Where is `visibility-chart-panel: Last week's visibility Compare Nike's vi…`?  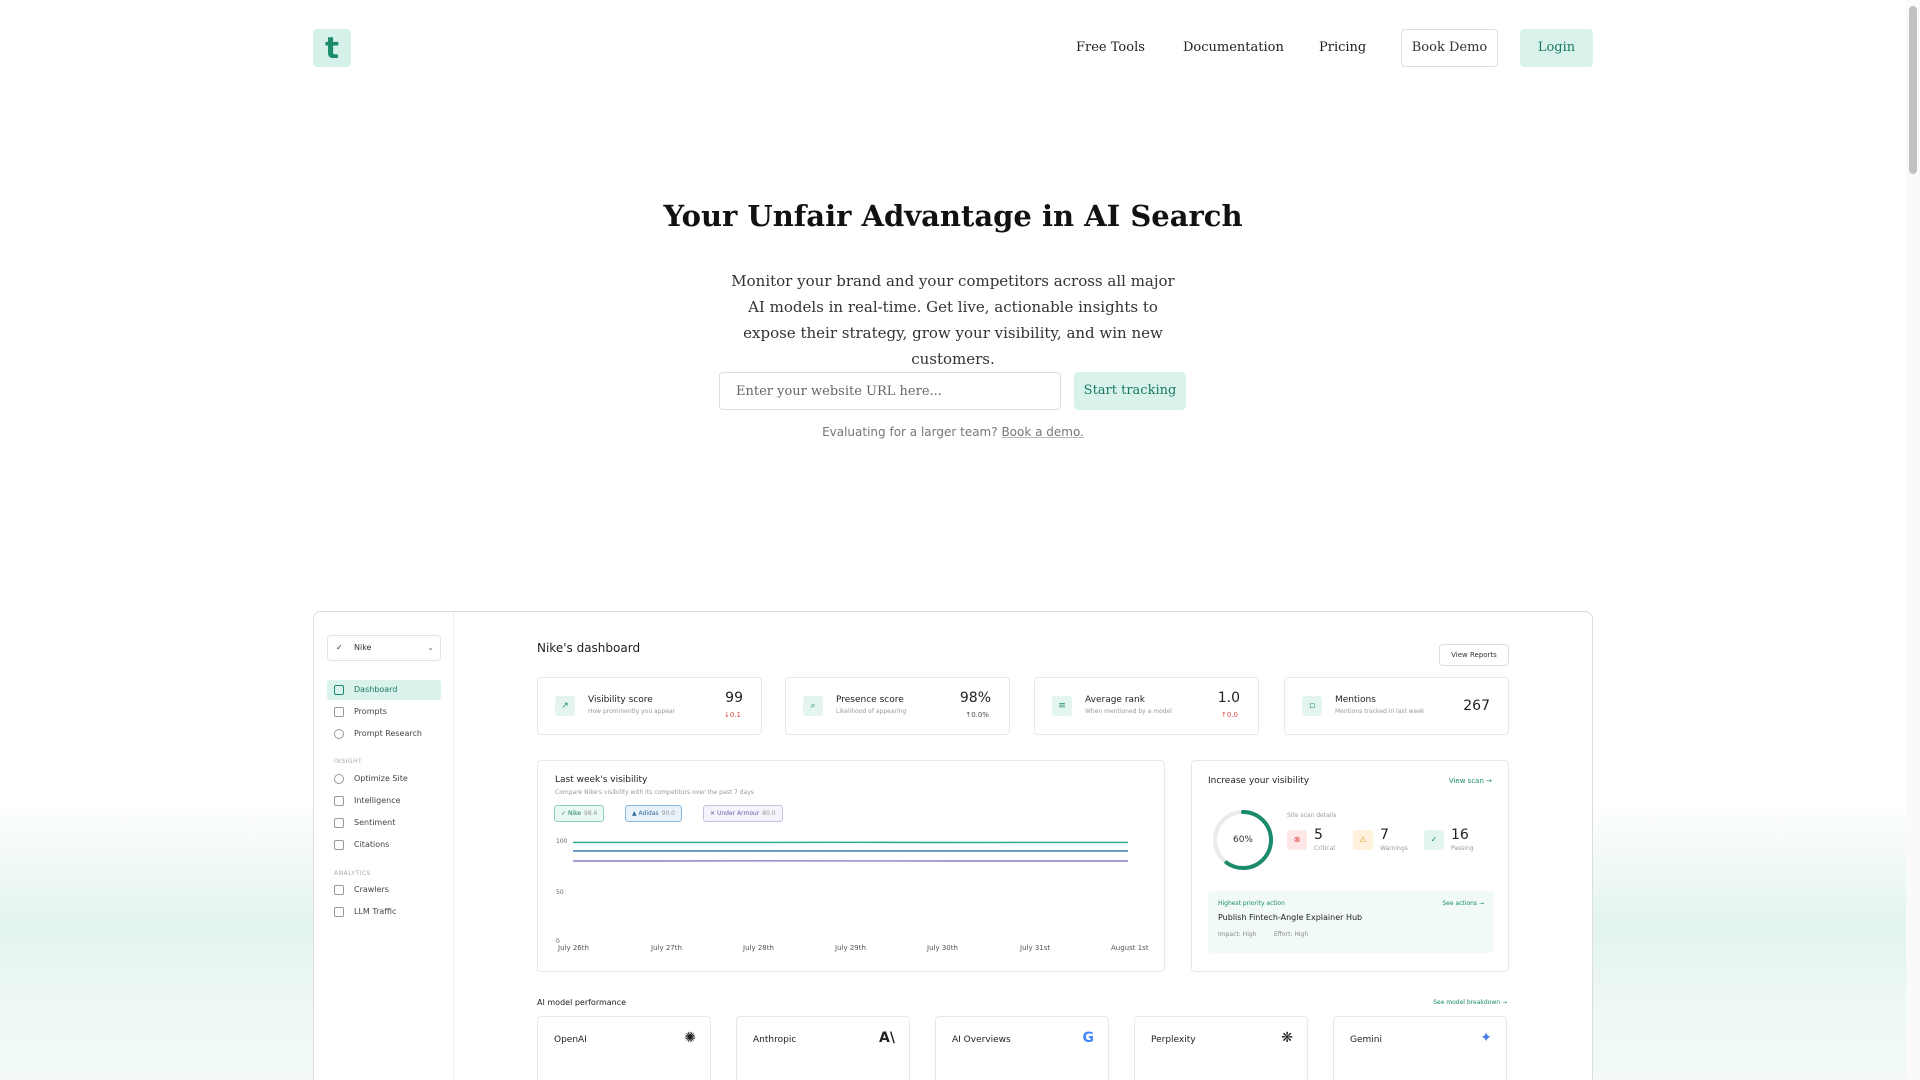
visibility-chart-panel: Last week's visibility Compare Nike's vi… is located at coordinates (851, 866).